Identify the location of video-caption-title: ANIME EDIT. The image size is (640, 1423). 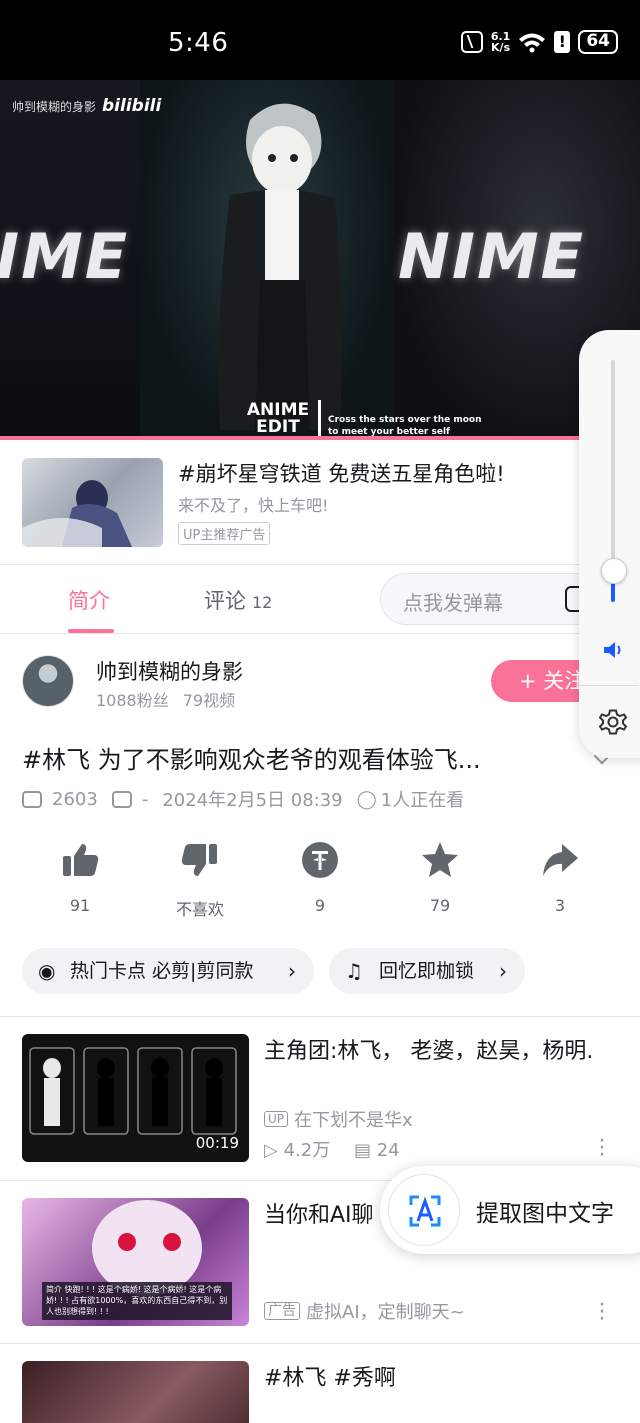
(278, 418).